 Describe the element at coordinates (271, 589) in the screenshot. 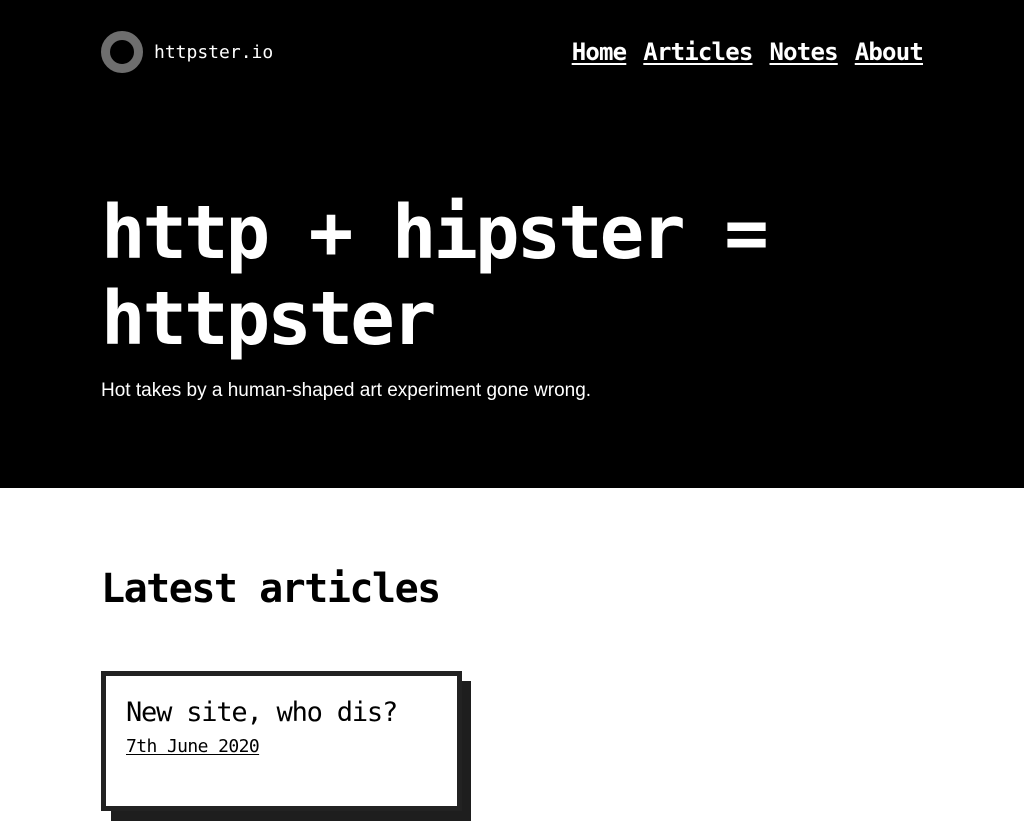

I see `latest-articles-heading: Latest articles` at that location.